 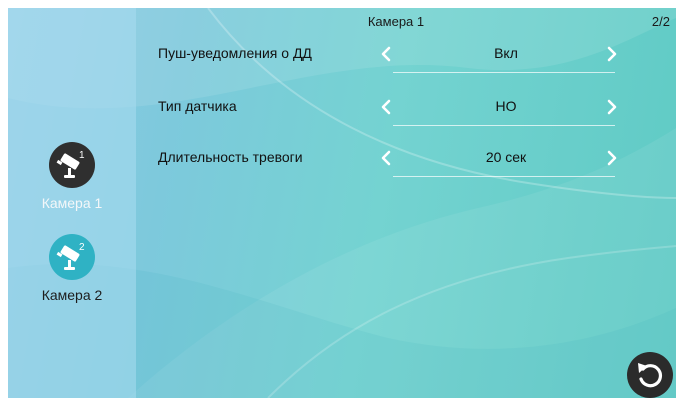 I want to click on setting-label: Пуш-уведомления о ДД, so click(x=235, y=53).